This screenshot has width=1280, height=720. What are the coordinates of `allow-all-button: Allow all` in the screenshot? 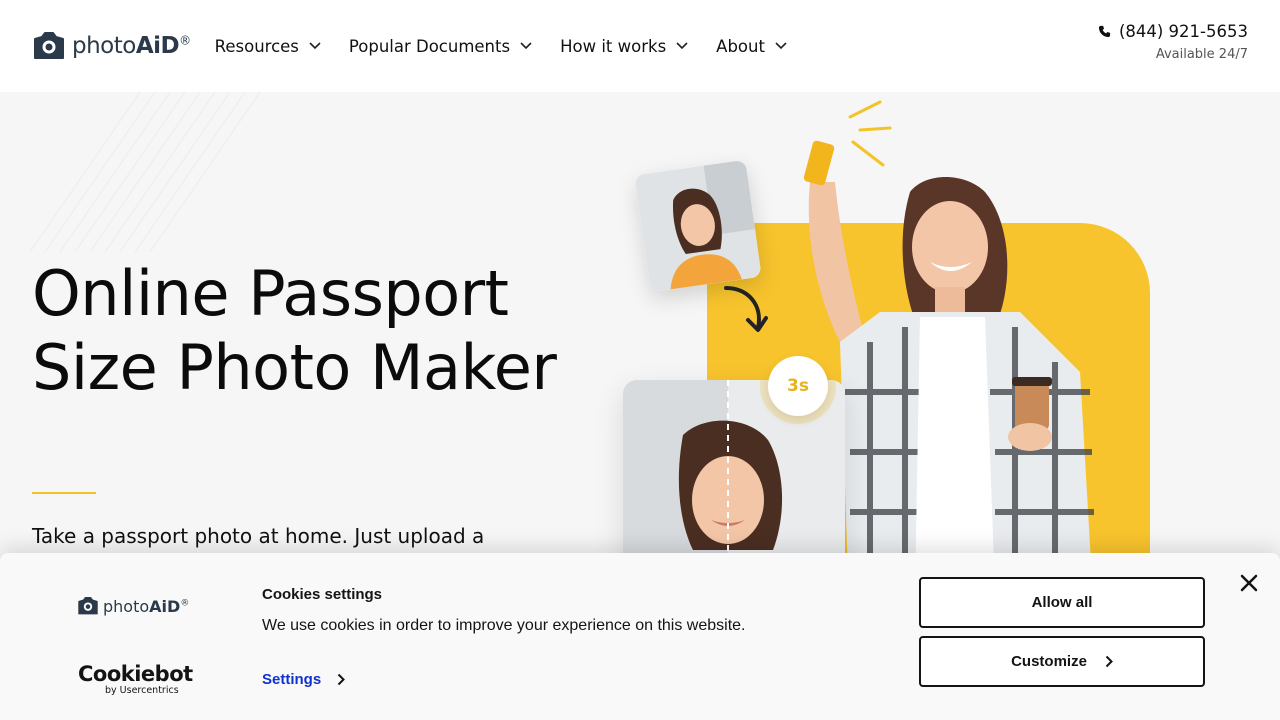 It's located at (1062, 602).